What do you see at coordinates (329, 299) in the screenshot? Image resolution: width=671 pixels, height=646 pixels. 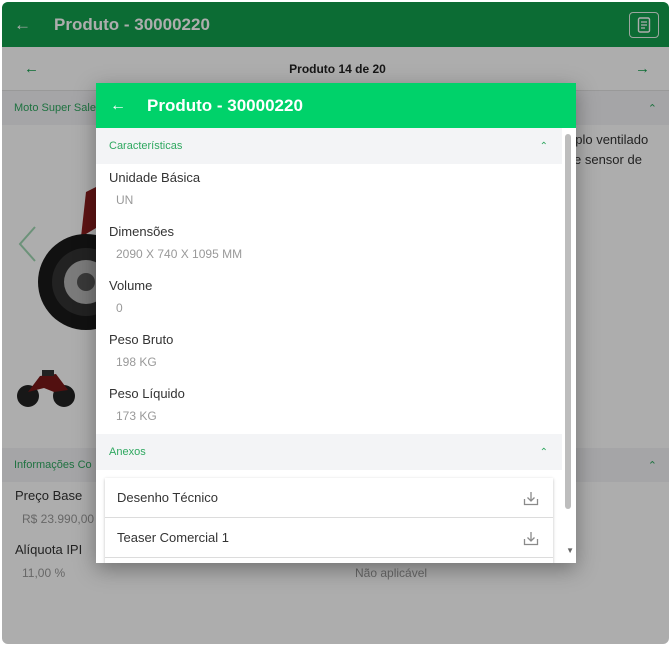 I see `field-volume: Volume 0` at bounding box center [329, 299].